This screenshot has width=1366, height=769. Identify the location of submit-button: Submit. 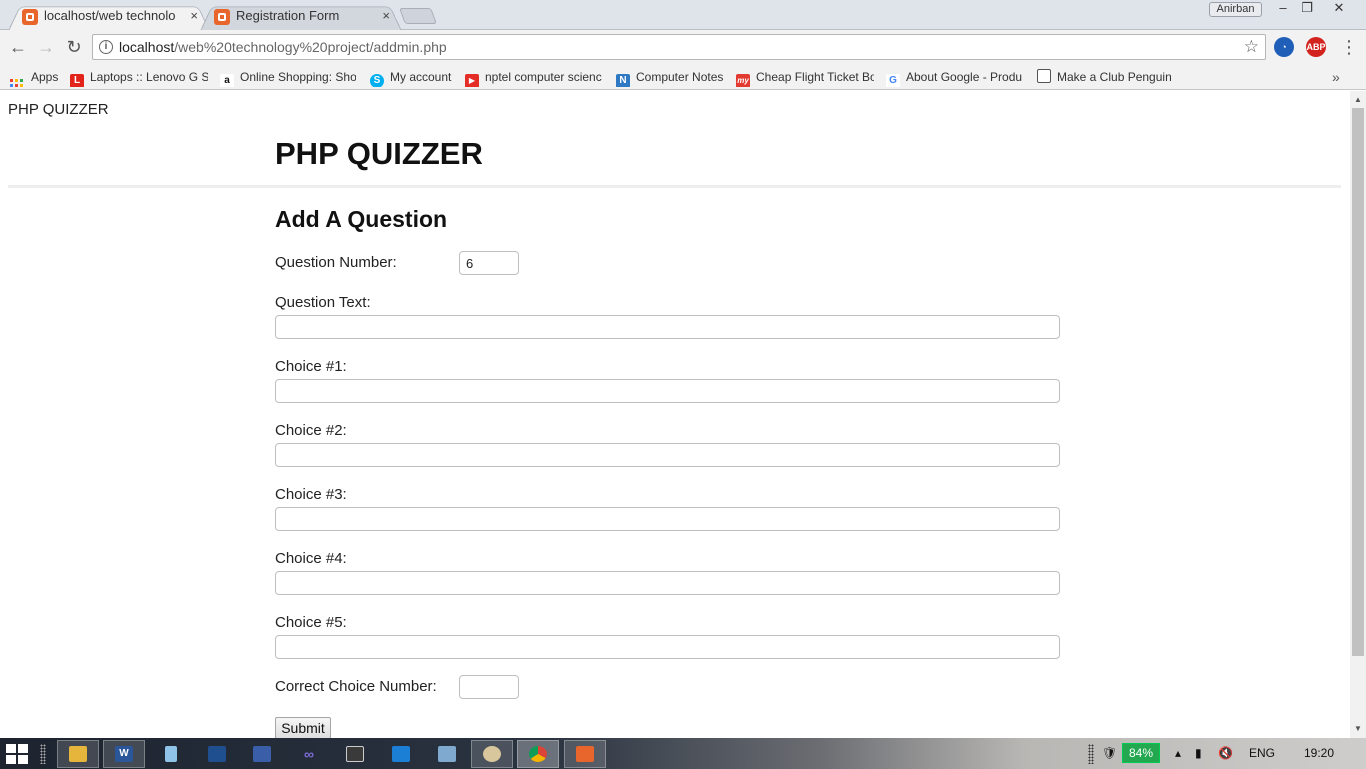
(303, 727).